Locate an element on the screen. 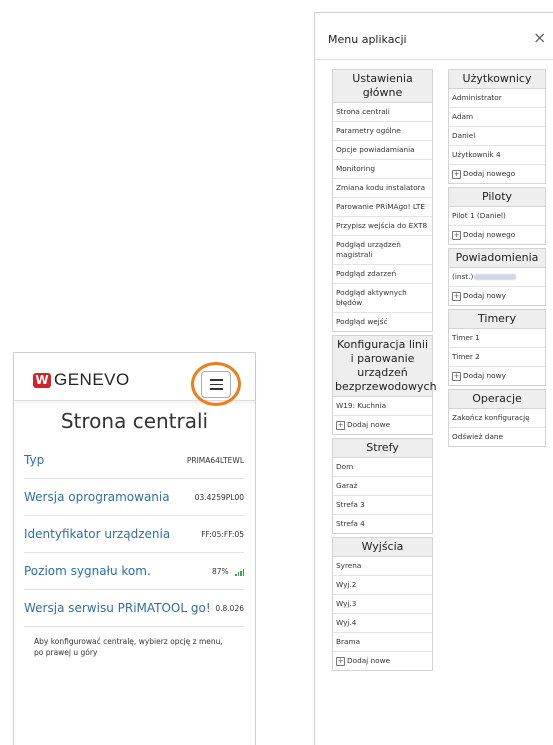 The height and width of the screenshot is (745, 553). menu-item: (inst.) is located at coordinates (497, 277).